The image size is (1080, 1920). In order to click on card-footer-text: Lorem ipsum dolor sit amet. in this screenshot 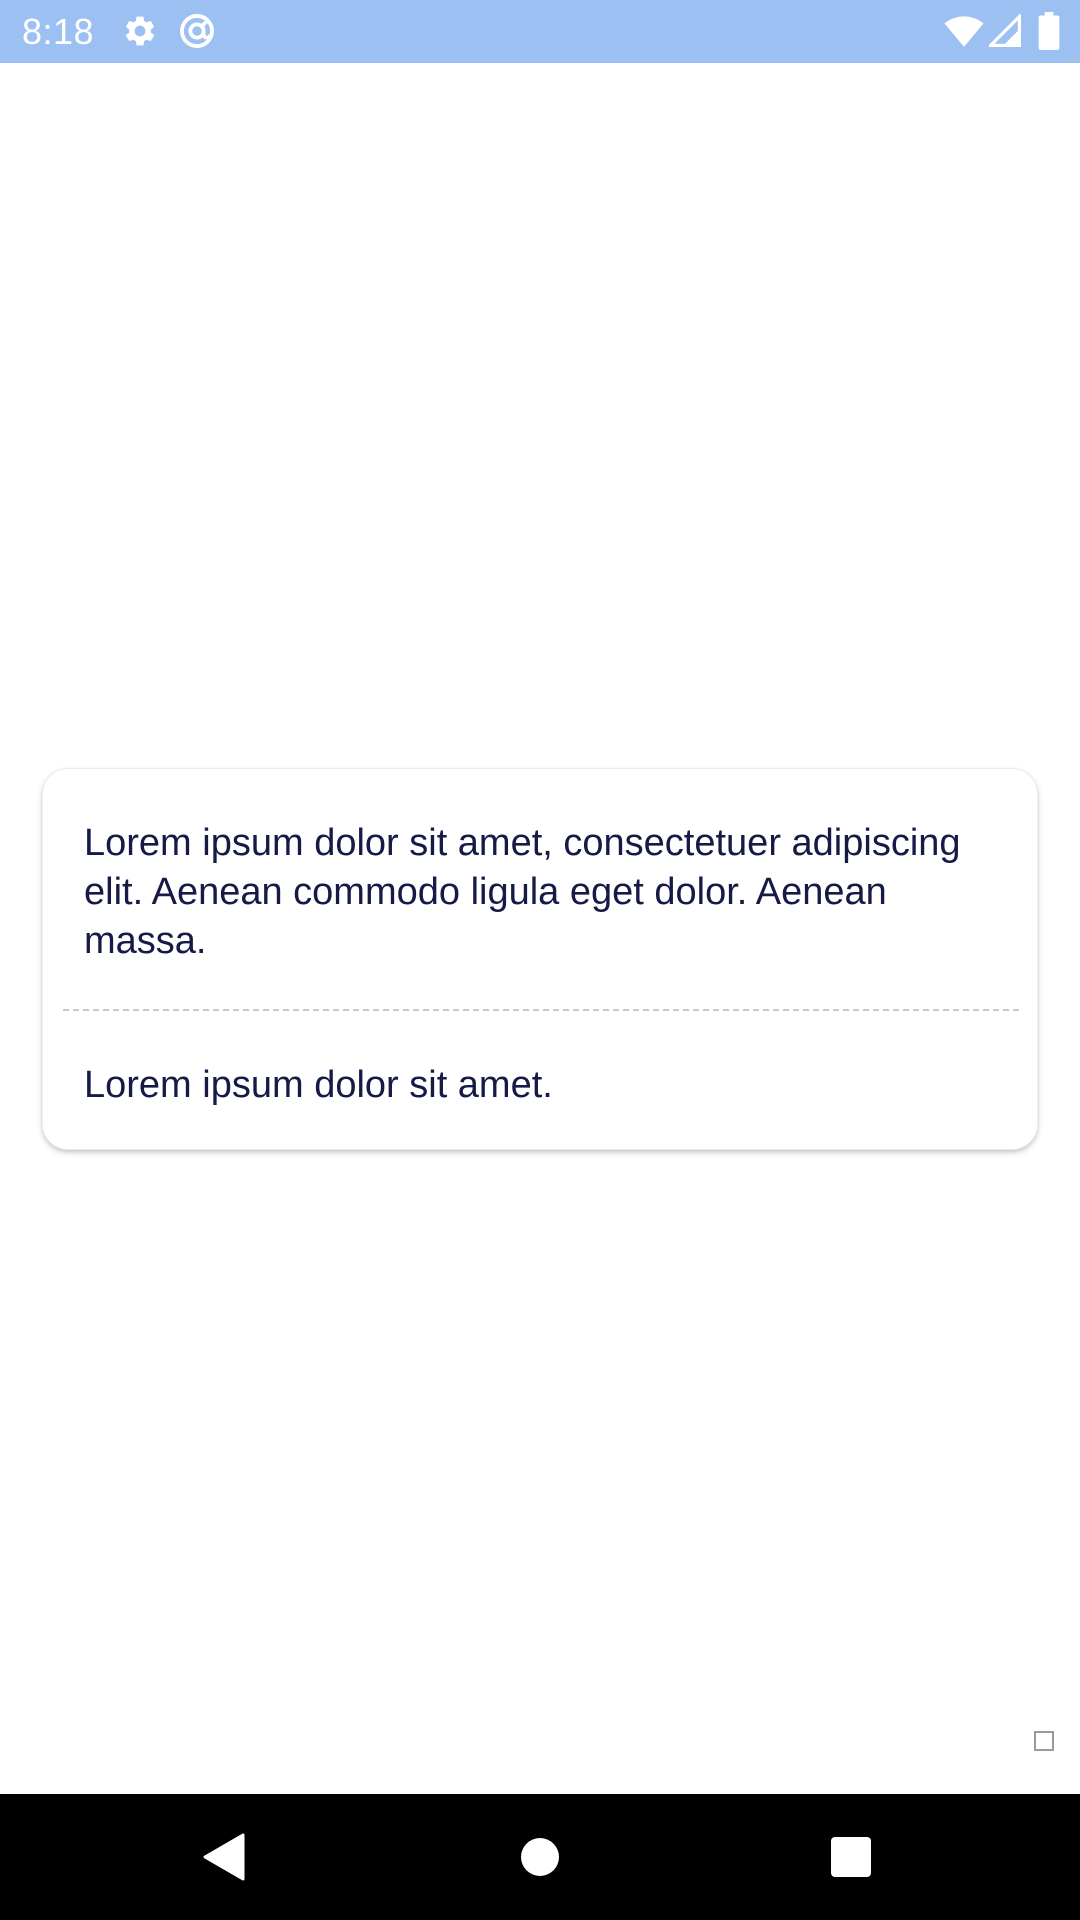, I will do `click(318, 1085)`.